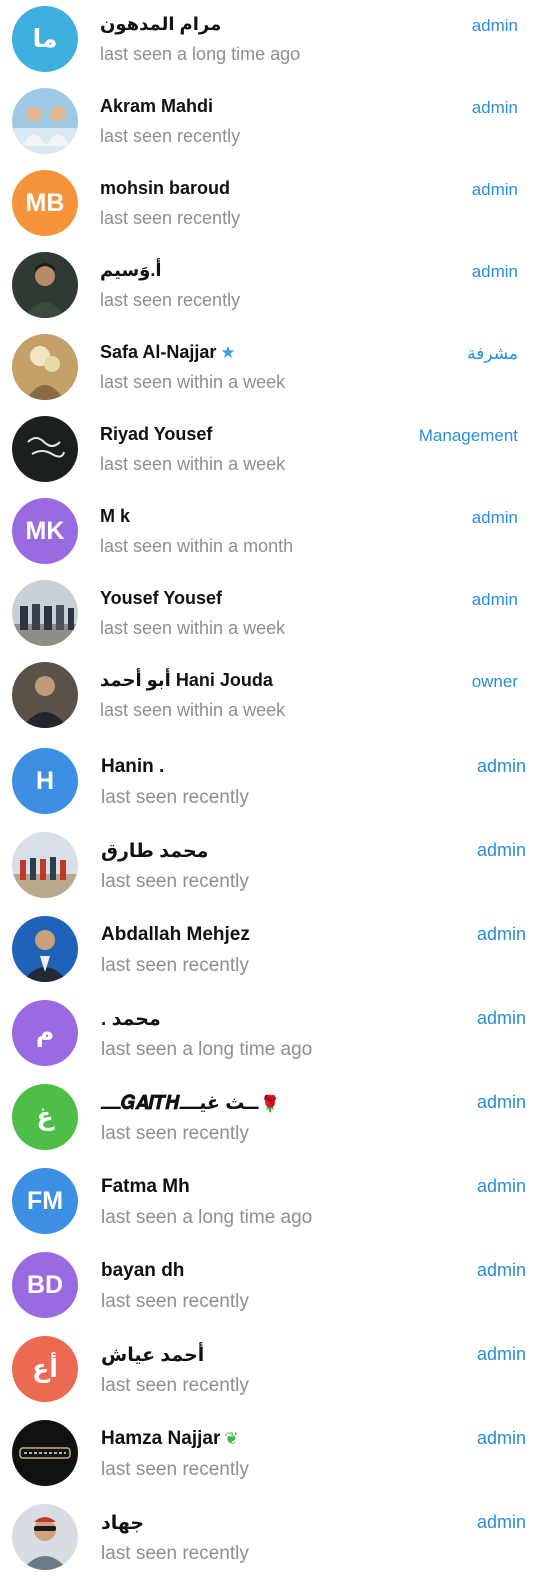  Describe the element at coordinates (145, 1186) in the screenshot. I see `member-name: Fatma Mh` at that location.